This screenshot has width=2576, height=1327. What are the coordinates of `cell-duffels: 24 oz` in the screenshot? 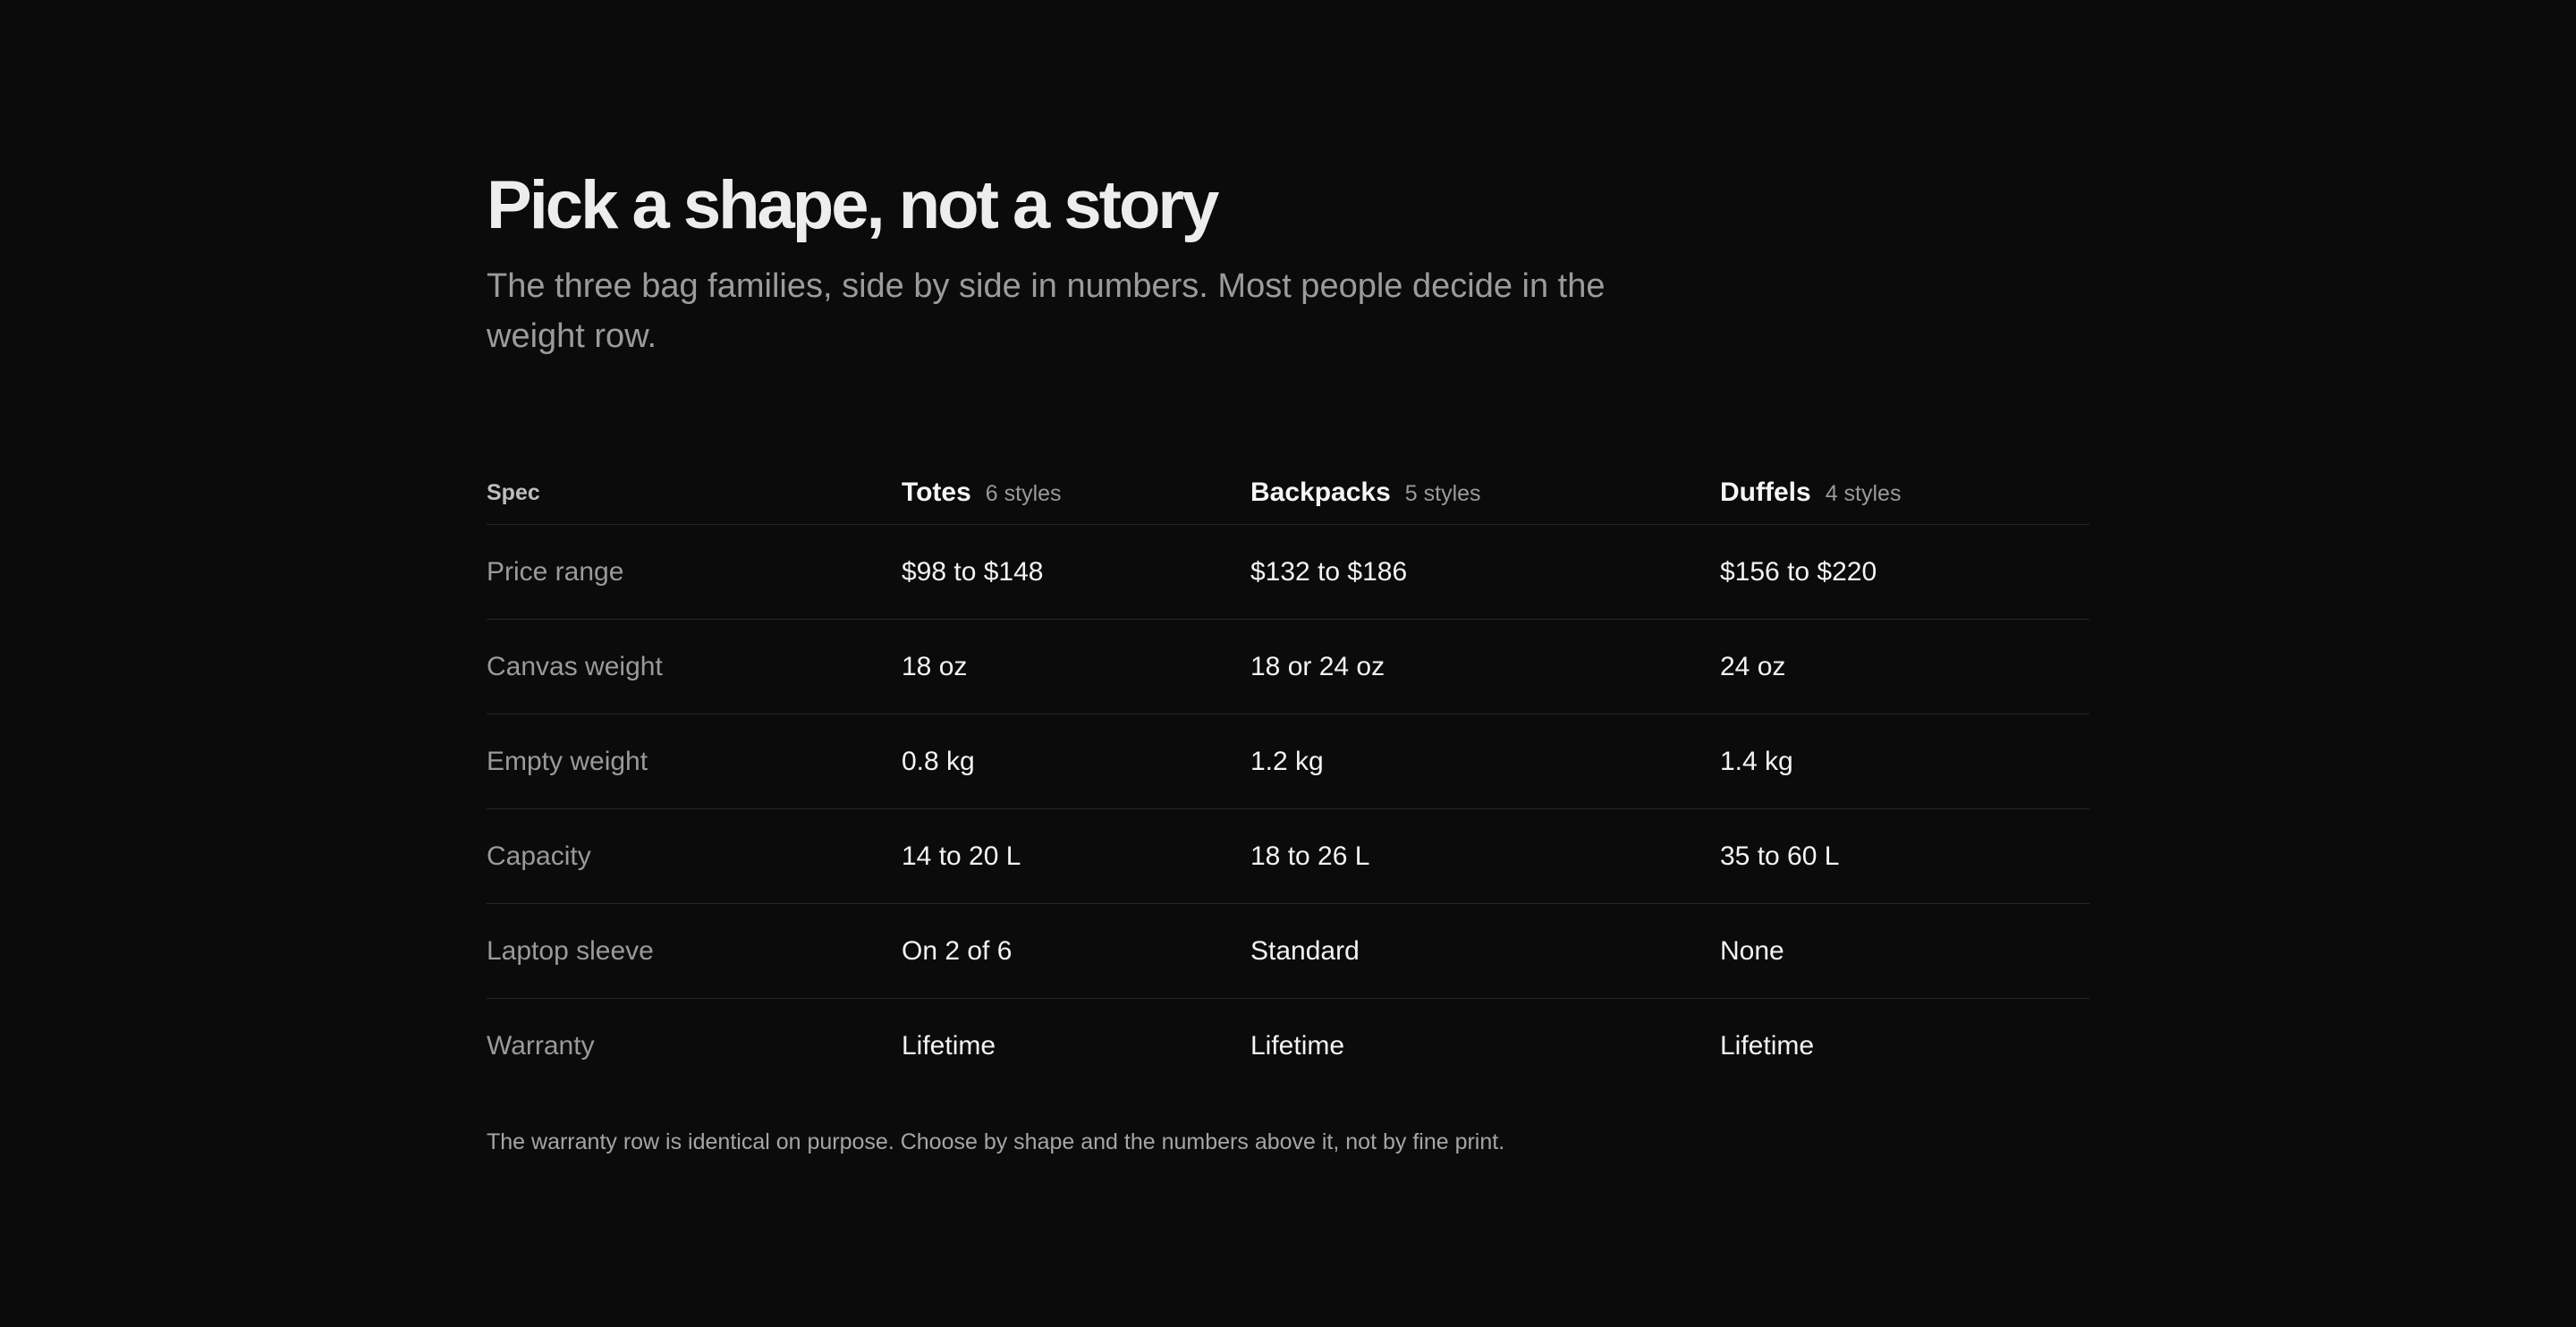 It's located at (1753, 666).